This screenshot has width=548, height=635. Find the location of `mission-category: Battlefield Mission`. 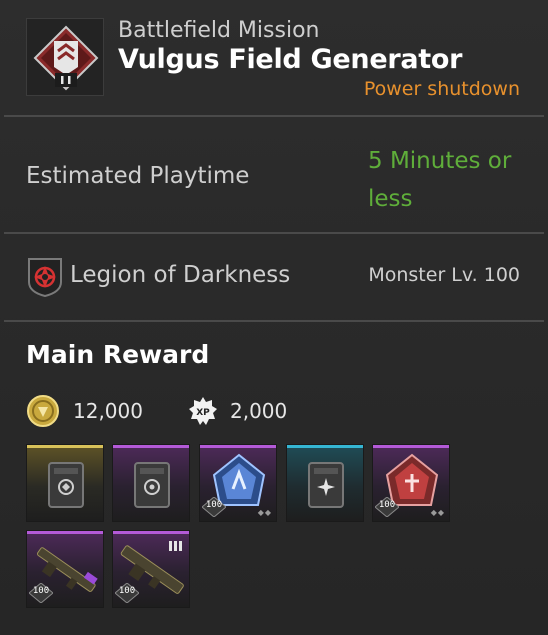

mission-category: Battlefield Mission is located at coordinates (219, 30).